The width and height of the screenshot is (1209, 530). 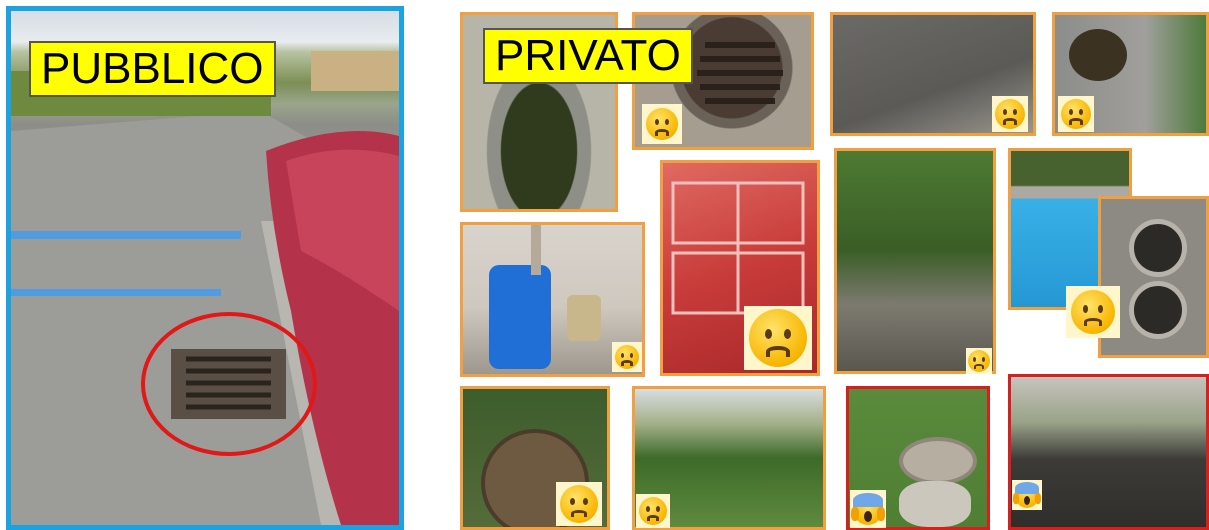 I want to click on private-label: PRIVATO, so click(x=588, y=56).